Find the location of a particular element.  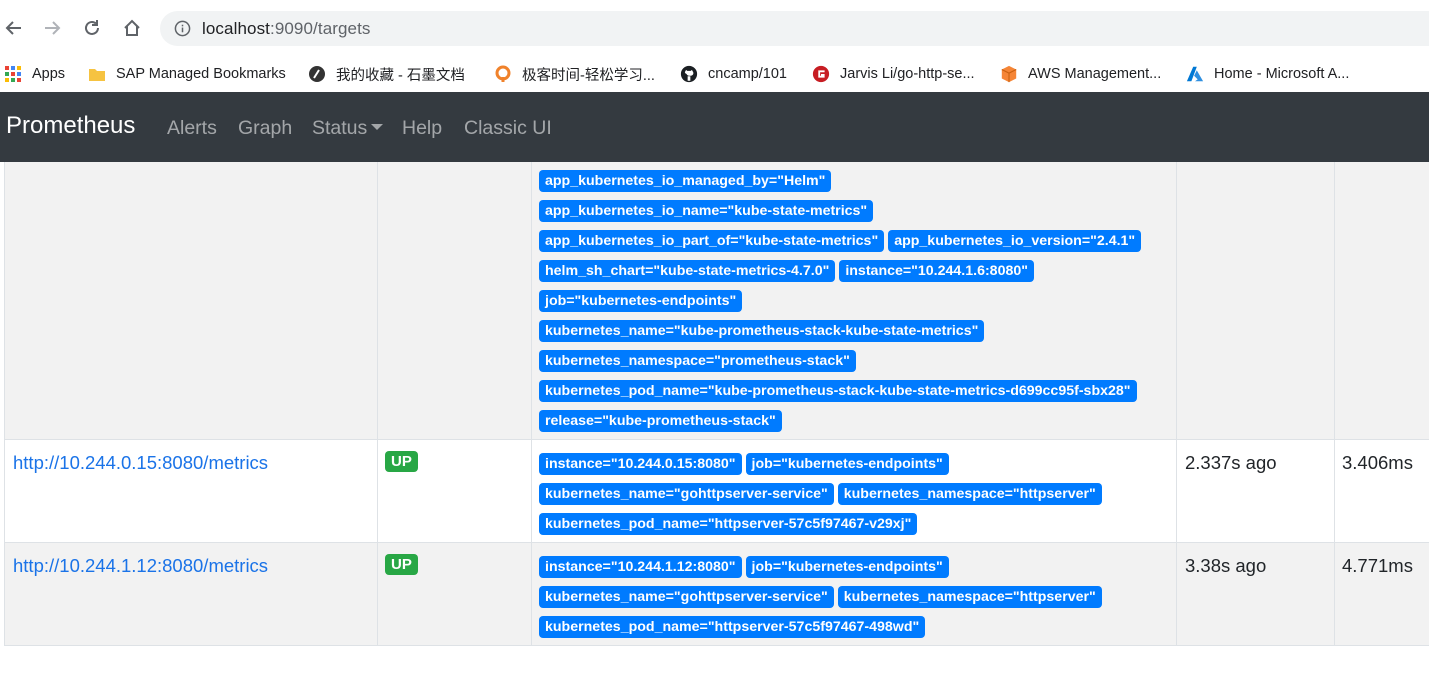

bookmark-label: cncamp/101 is located at coordinates (747, 74).